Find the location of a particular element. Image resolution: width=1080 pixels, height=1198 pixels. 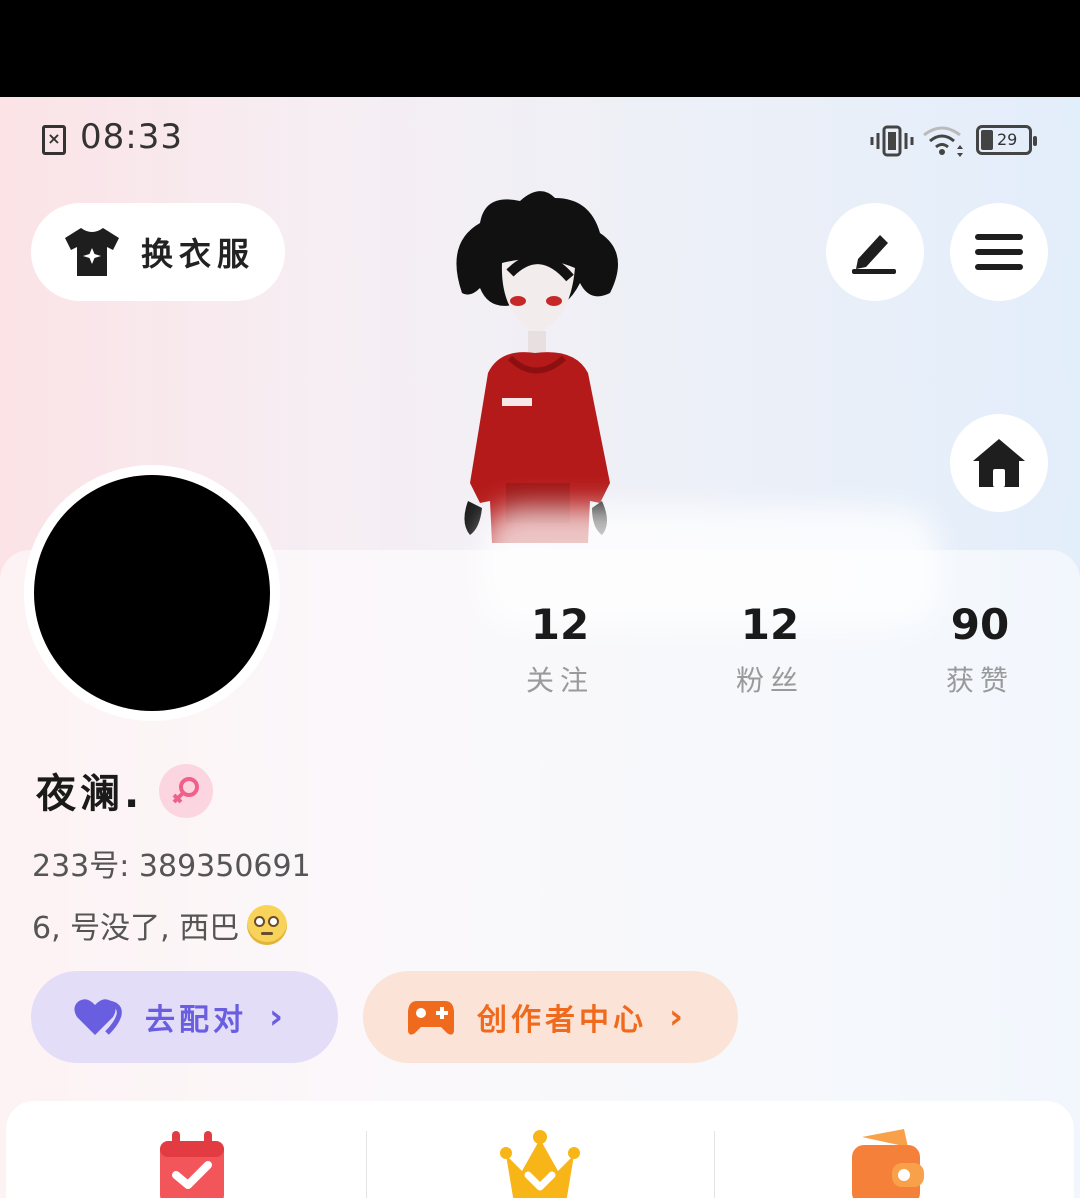

bio-text: 6, 号没了, 西巴 is located at coordinates (136, 928).